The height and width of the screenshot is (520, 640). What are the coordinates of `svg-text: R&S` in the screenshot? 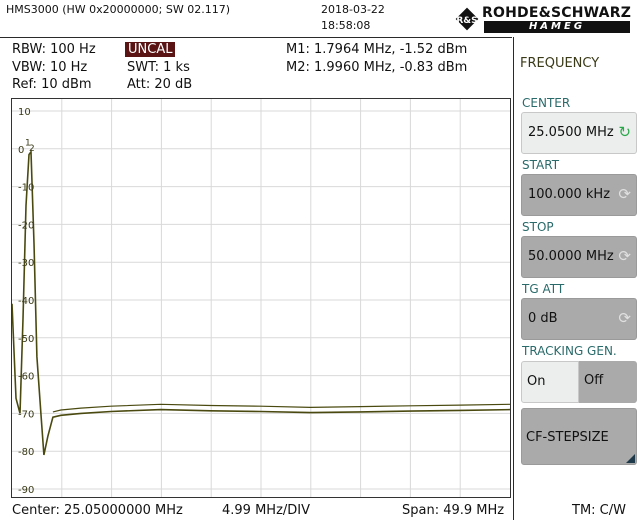 It's located at (466, 21).